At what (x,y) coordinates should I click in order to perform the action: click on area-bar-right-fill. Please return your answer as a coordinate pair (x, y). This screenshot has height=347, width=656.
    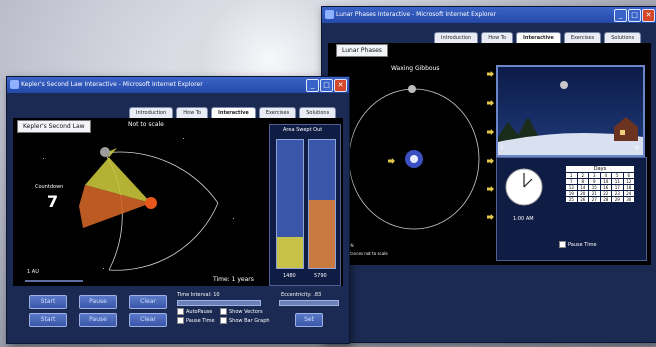
    Looking at the image, I should click on (322, 234).